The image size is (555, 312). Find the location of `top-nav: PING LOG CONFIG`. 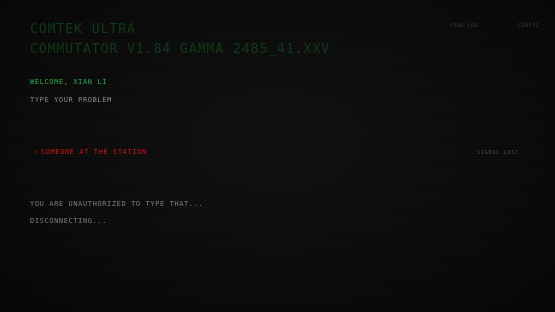

top-nav: PING LOG CONFIG is located at coordinates (494, 26).